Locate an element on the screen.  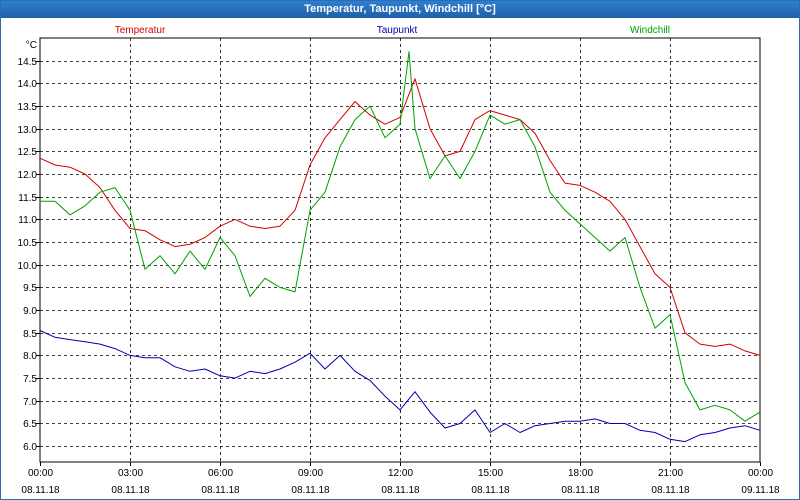
y-tick-label: 11.5 is located at coordinates (27, 198).